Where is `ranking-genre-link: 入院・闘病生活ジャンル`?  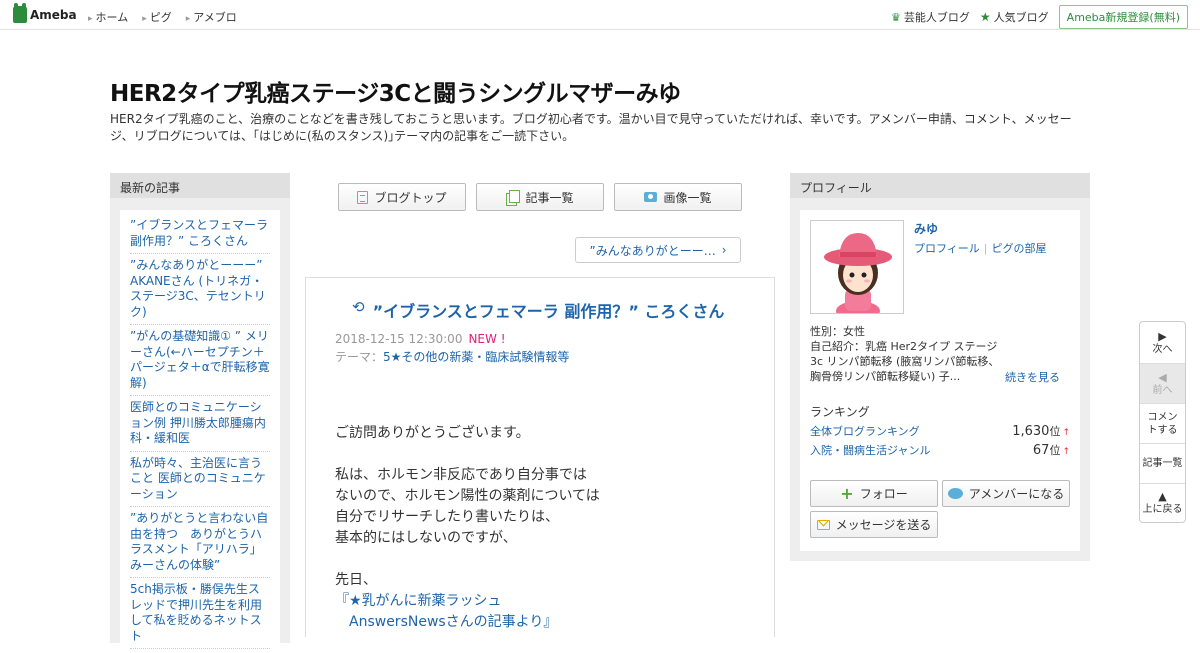
ranking-genre-link: 入院・闘病生活ジャンル is located at coordinates (870, 450).